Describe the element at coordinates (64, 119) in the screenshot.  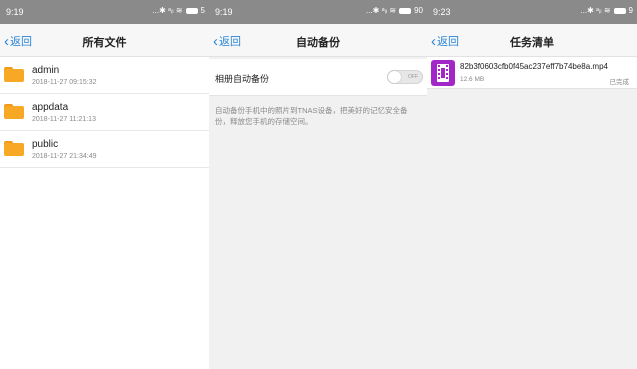
I see `folder-date: 2018-11-27 11:21:13` at that location.